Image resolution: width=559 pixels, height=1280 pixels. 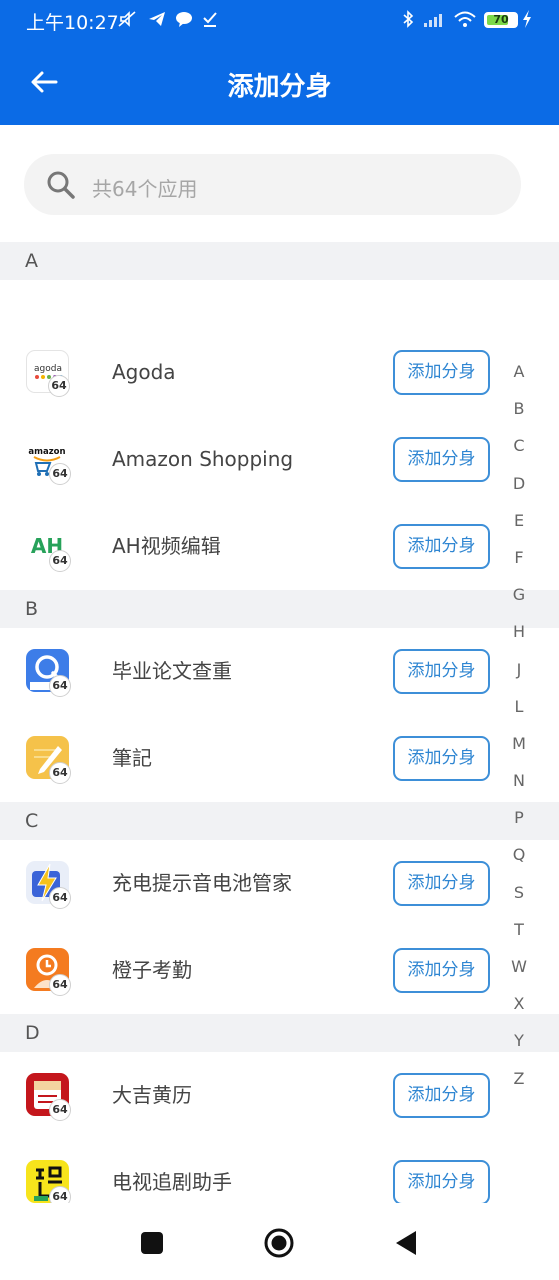 I want to click on section-header-b: B, so click(x=279, y=609).